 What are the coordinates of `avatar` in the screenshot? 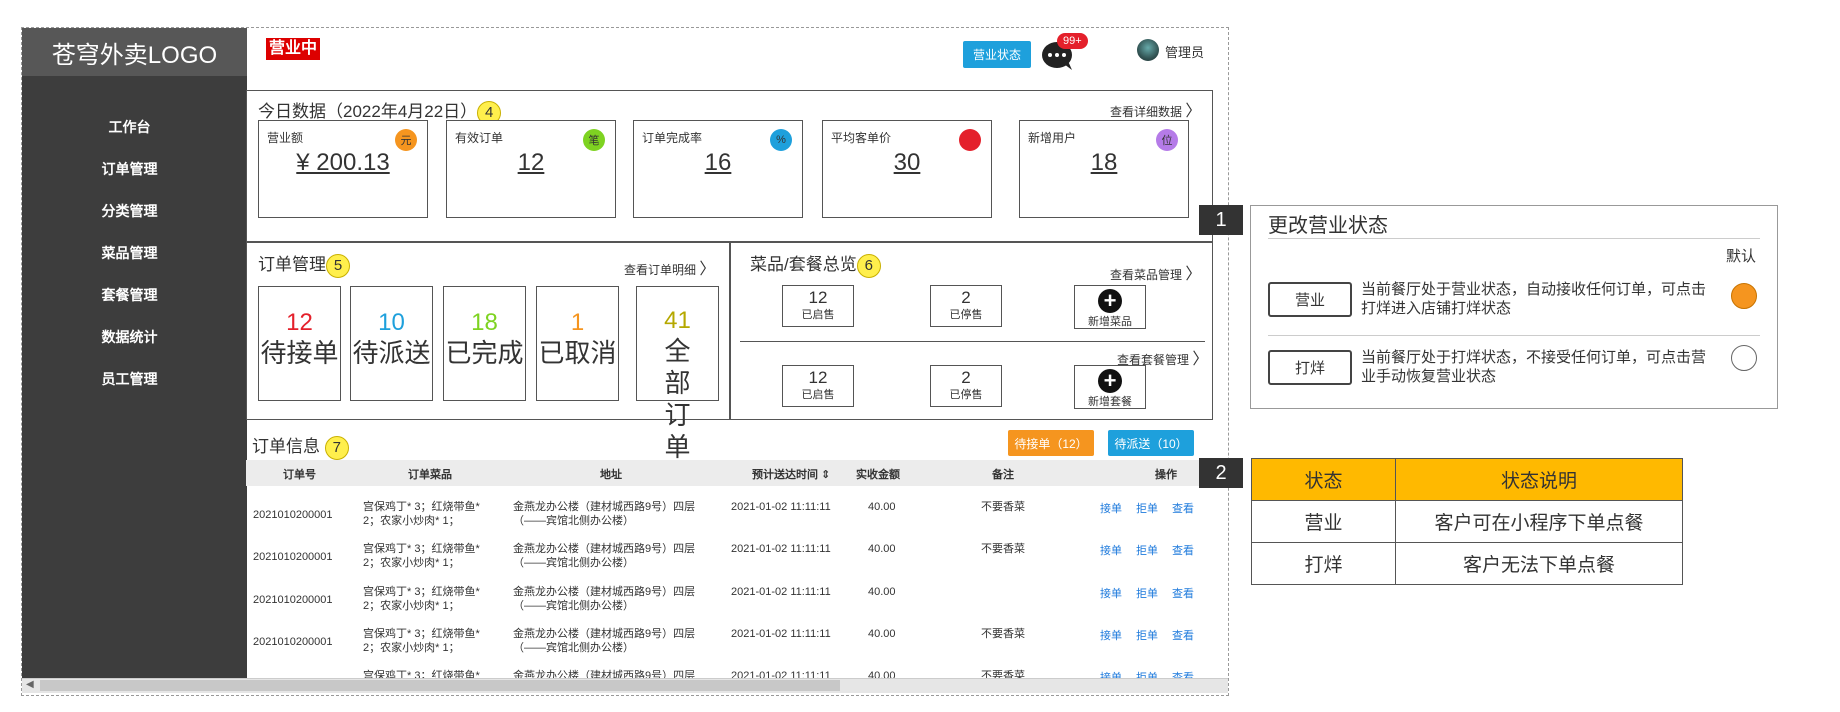 It's located at (1148, 50).